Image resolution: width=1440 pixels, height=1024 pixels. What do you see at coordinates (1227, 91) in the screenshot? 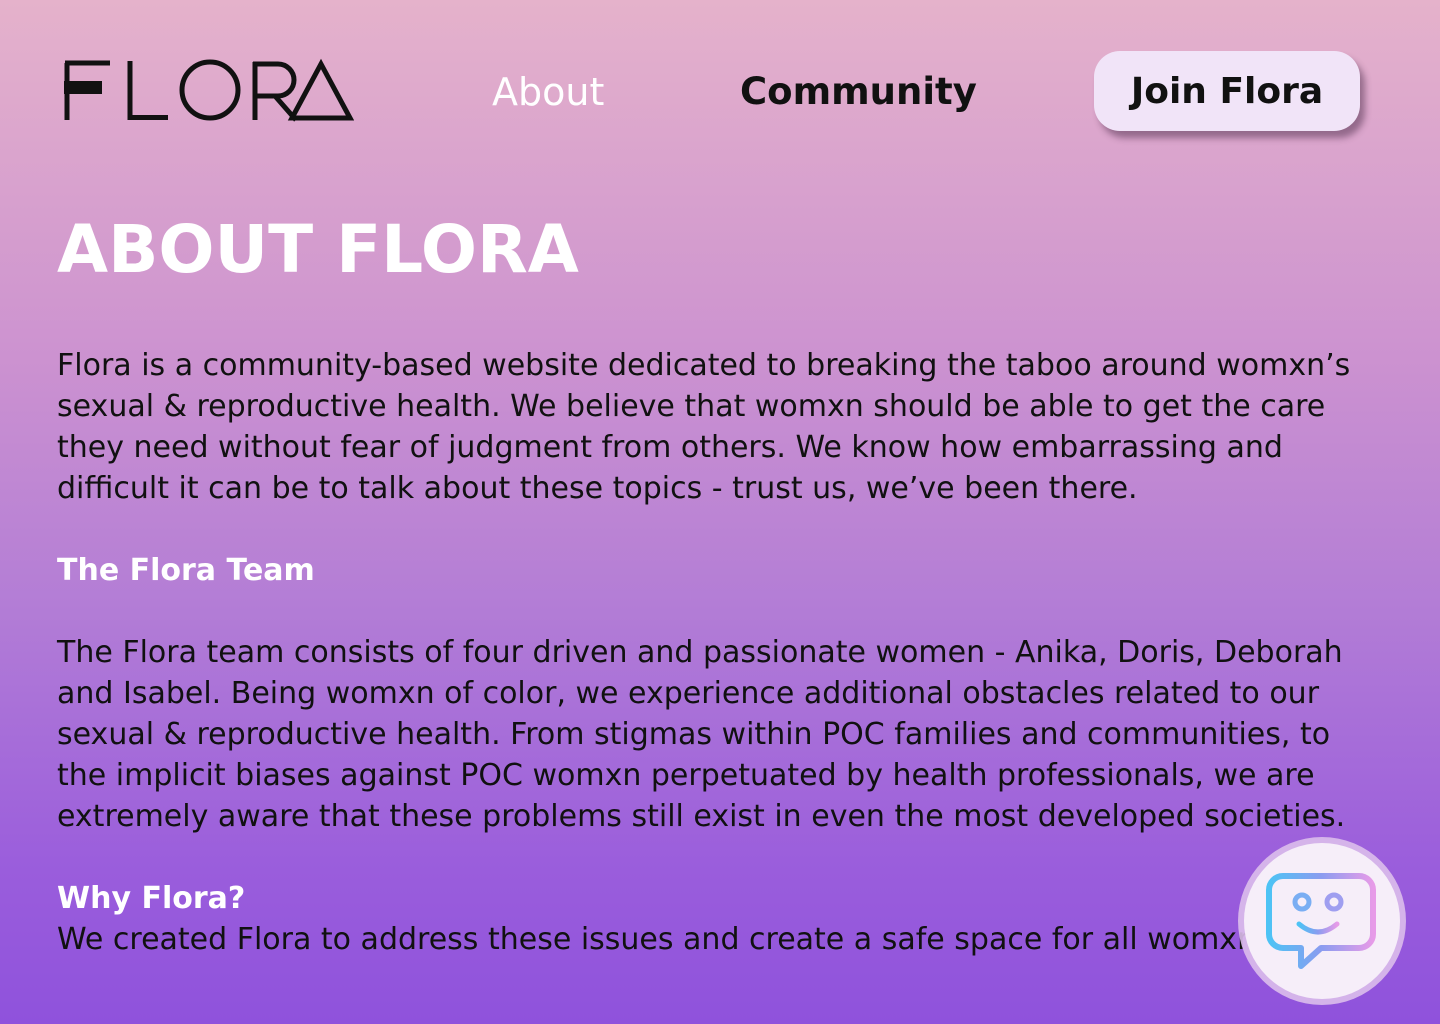
I see `join-flora-button: Join Flora` at bounding box center [1227, 91].